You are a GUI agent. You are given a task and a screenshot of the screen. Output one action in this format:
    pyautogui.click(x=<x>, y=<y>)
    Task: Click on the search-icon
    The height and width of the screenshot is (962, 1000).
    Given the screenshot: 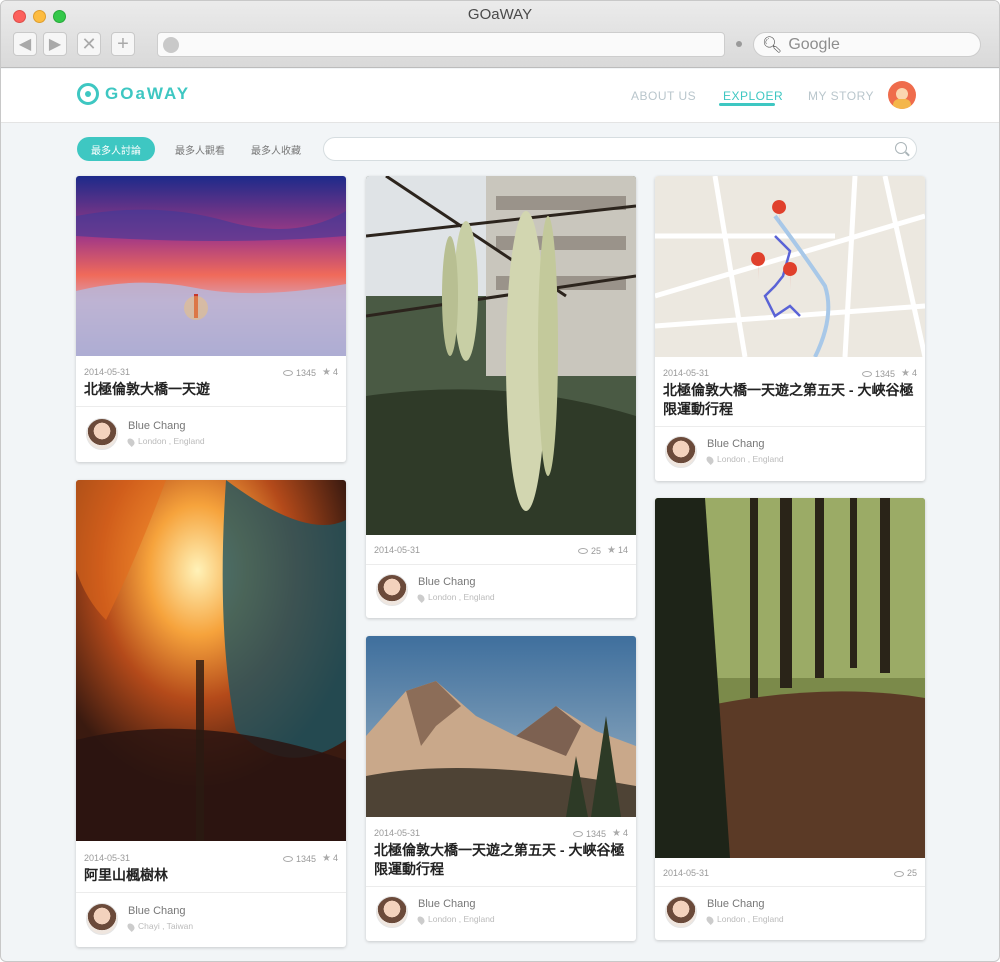 What is the action you would take?
    pyautogui.click(x=901, y=148)
    